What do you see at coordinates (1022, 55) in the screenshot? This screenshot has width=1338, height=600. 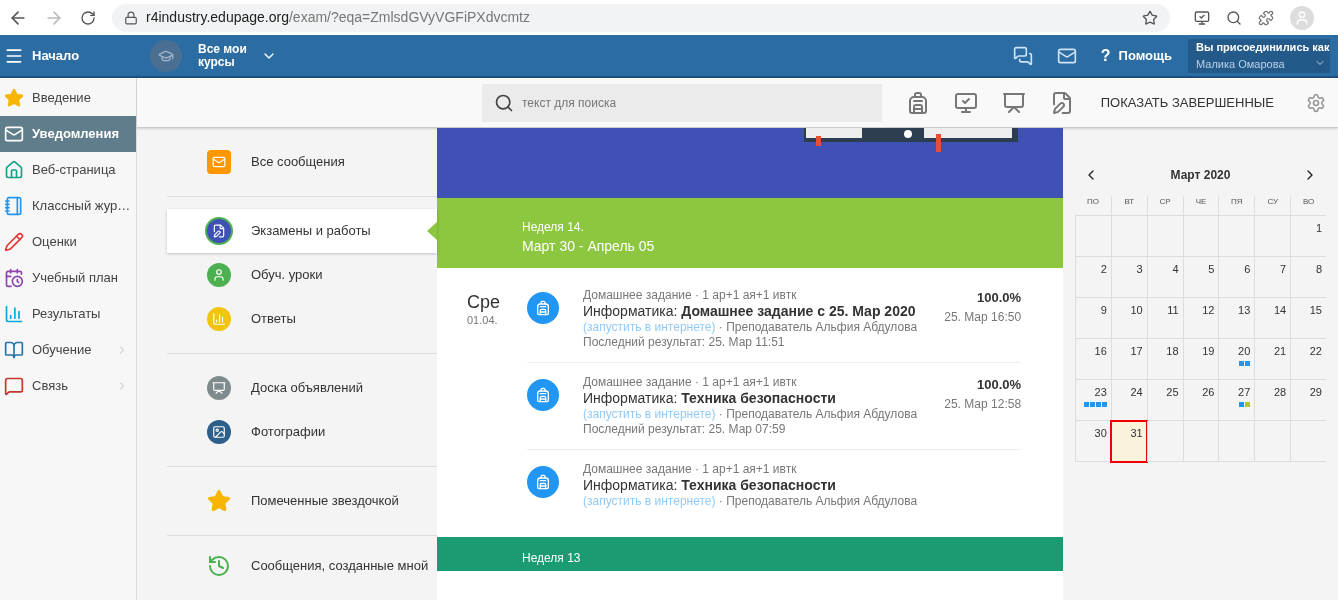 I see `chat-bubbles-icon` at bounding box center [1022, 55].